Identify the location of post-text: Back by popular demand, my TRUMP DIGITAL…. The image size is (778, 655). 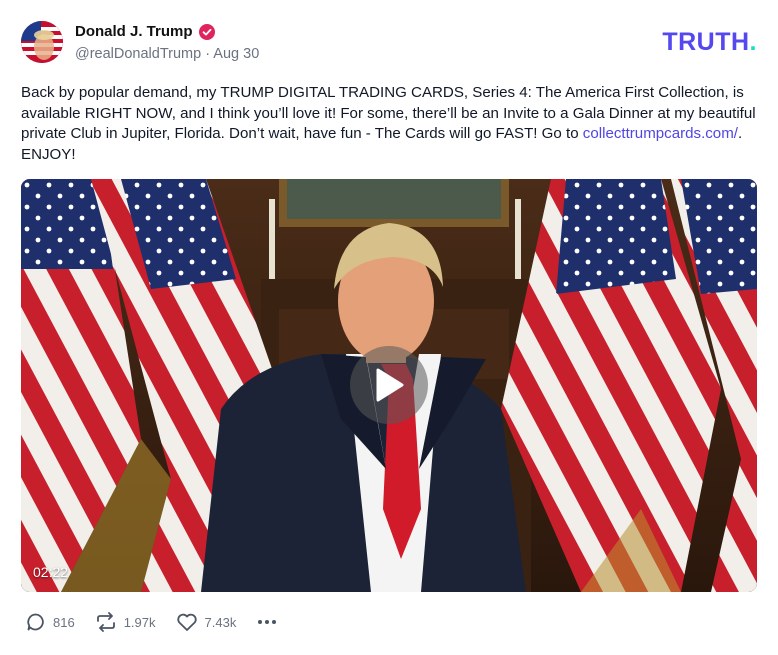
(389, 124).